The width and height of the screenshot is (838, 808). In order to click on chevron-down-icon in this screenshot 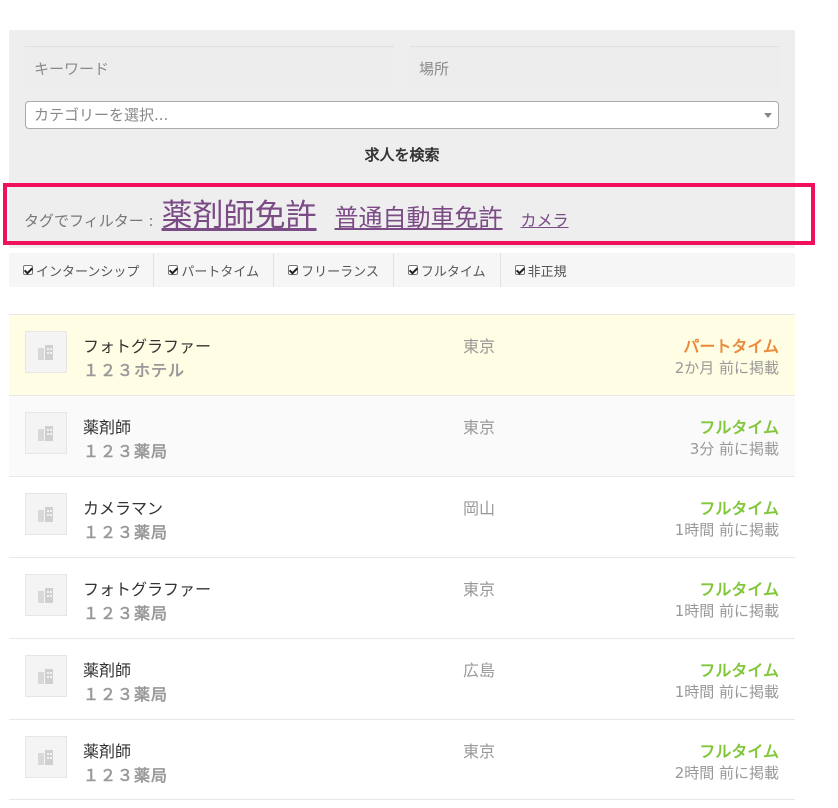, I will do `click(768, 115)`.